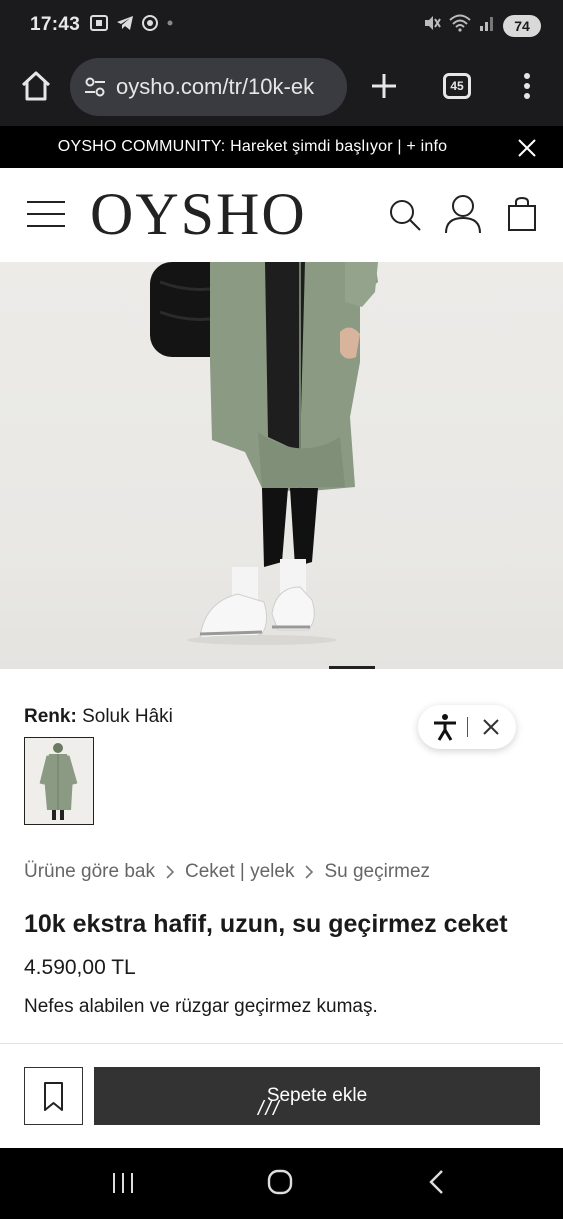 This screenshot has width=563, height=1219. Describe the element at coordinates (150, 25) in the screenshot. I see `chrome-icon` at that location.